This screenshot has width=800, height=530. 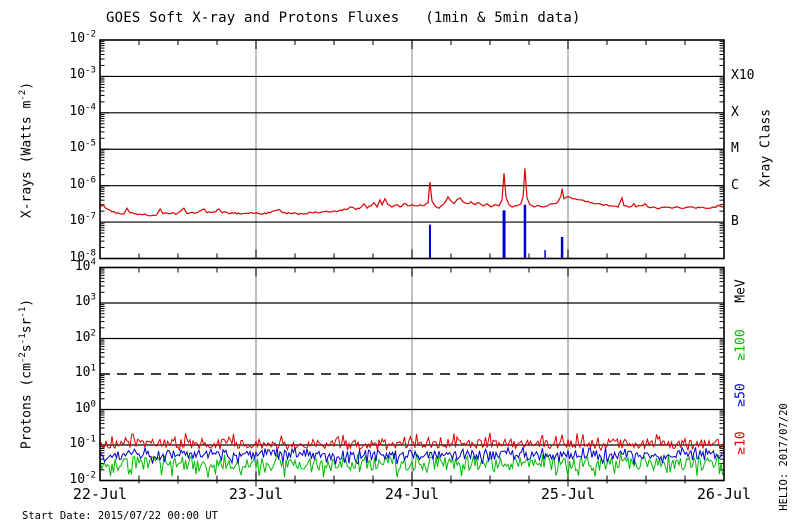 What do you see at coordinates (568, 494) in the screenshot?
I see `x-date-label: 25-Jul` at bounding box center [568, 494].